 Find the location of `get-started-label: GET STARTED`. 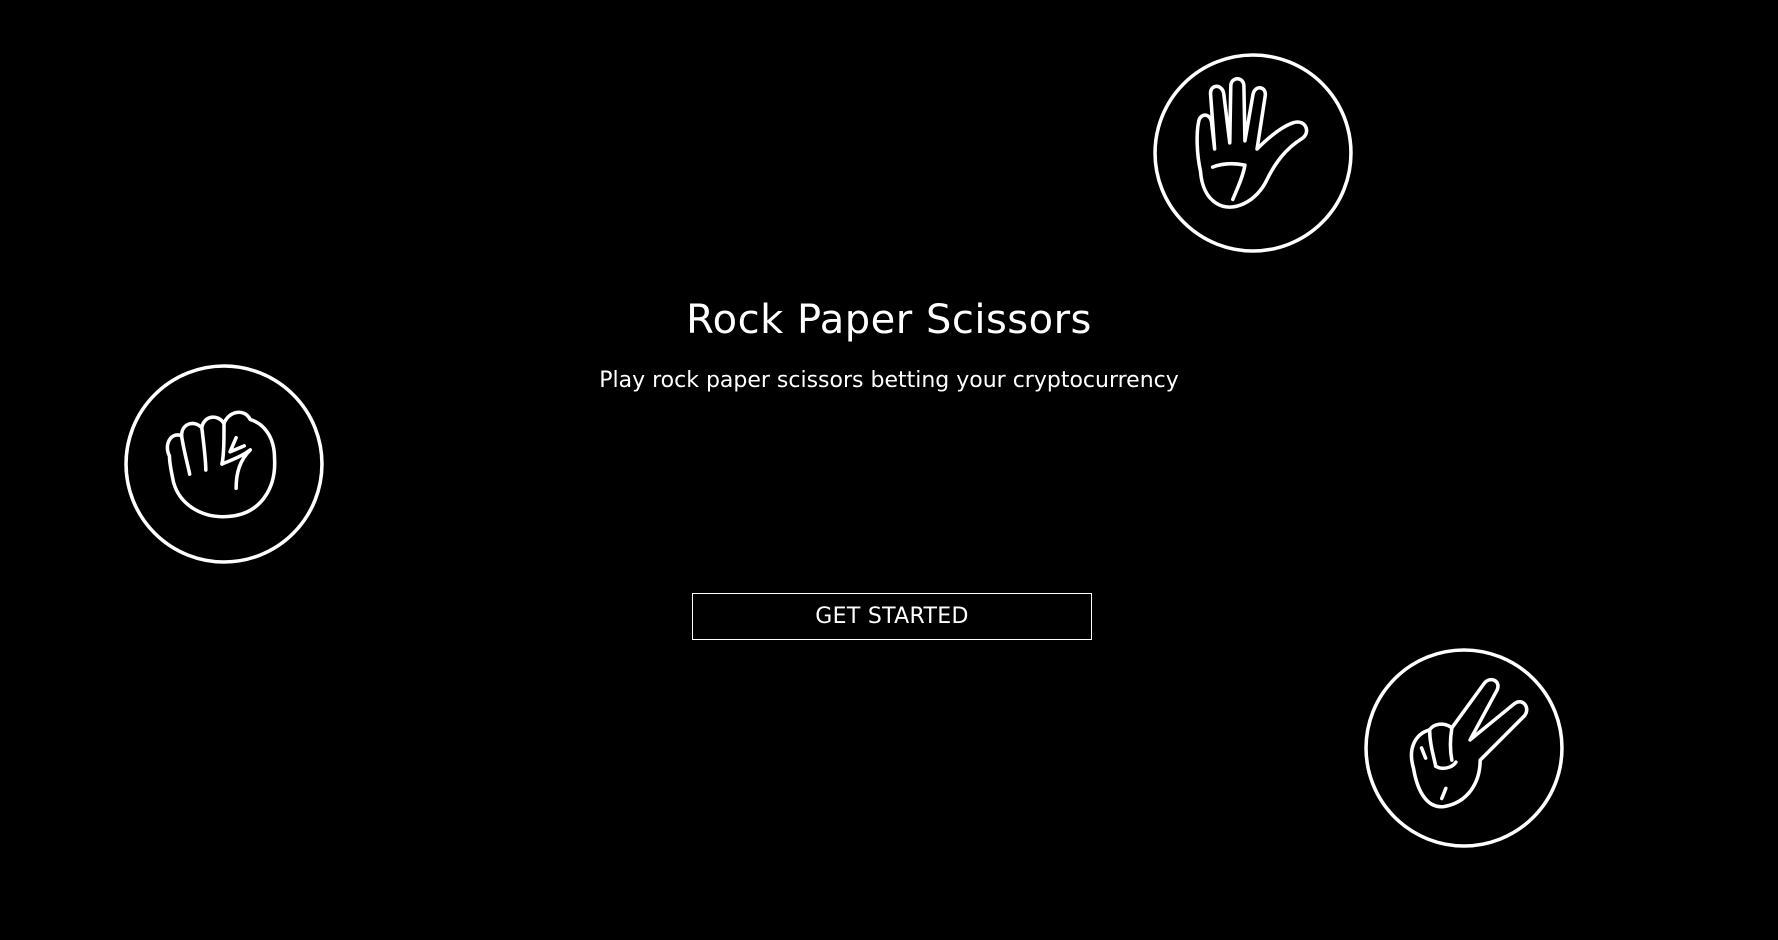

get-started-label: GET STARTED is located at coordinates (892, 616).